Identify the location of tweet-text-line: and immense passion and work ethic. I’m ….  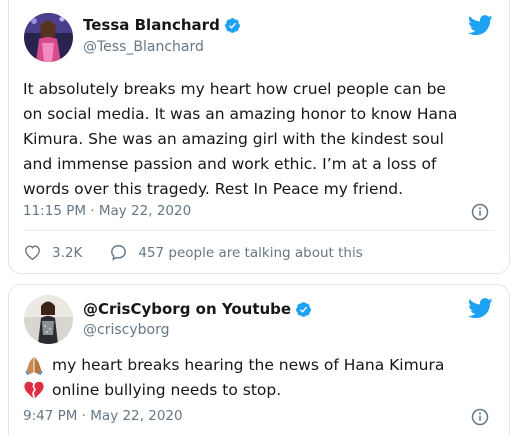
(230, 163).